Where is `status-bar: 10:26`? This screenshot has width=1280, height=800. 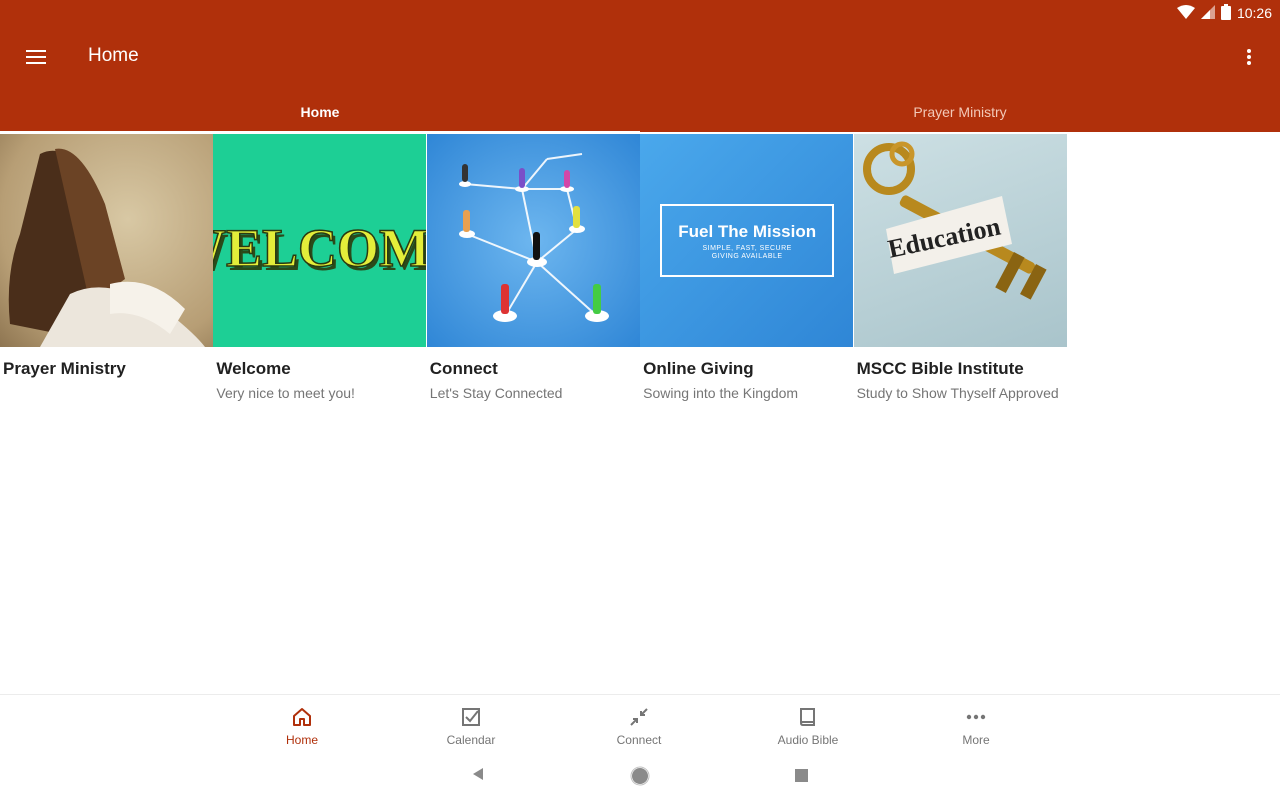 status-bar: 10:26 is located at coordinates (1224, 13).